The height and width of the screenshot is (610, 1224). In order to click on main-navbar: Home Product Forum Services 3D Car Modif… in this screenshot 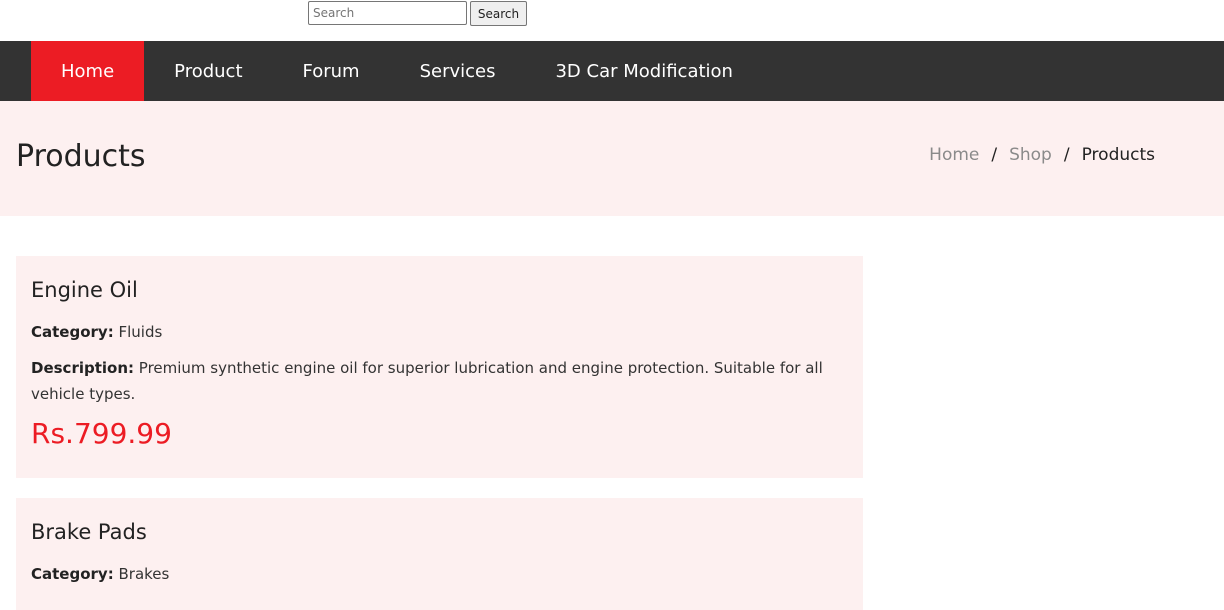, I will do `click(612, 71)`.